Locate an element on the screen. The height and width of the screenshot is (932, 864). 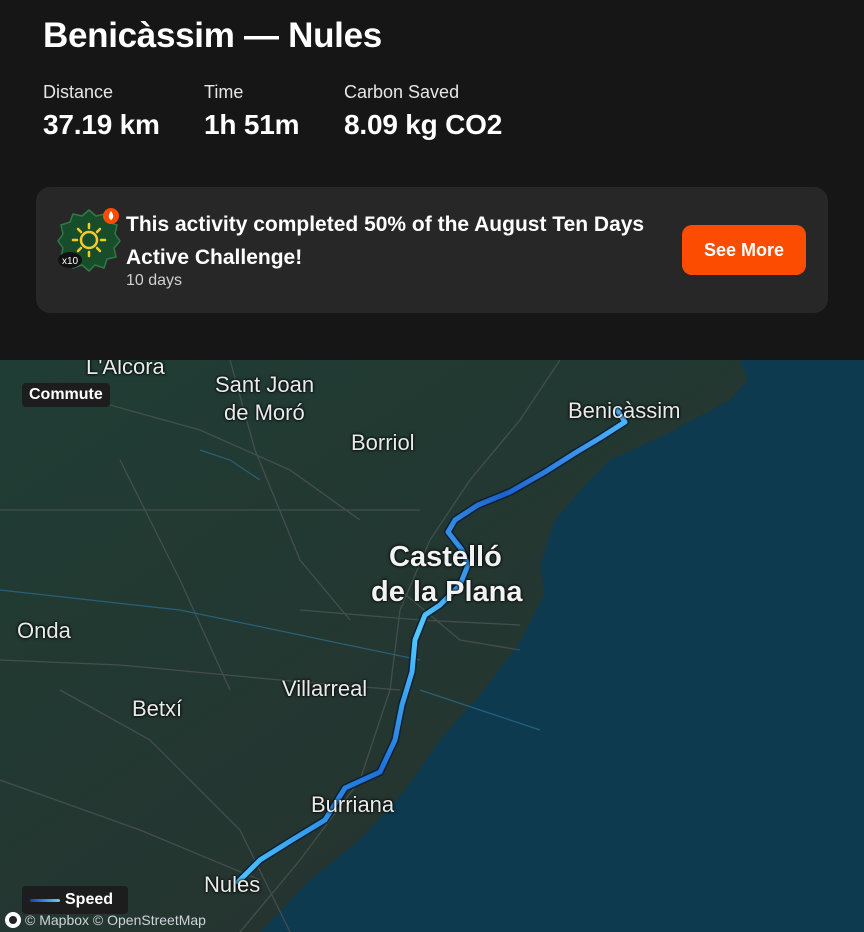
place-castello-2: de la Plana is located at coordinates (447, 592).